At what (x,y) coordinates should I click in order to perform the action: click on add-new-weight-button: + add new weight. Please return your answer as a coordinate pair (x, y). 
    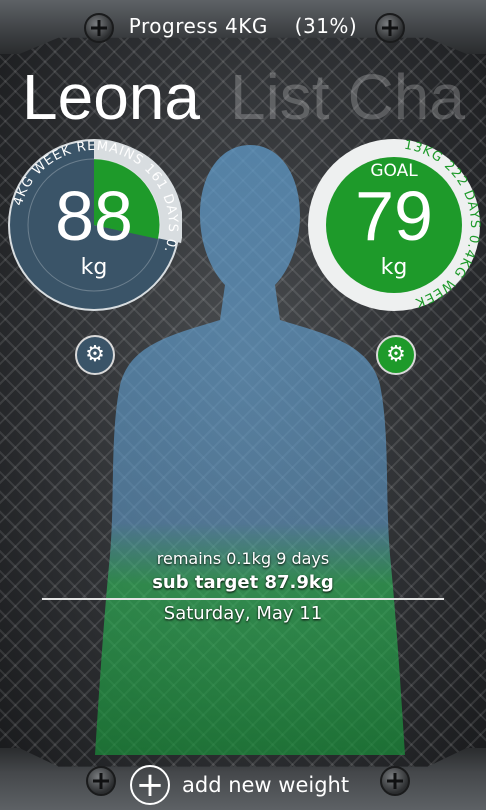
    Looking at the image, I should click on (239, 785).